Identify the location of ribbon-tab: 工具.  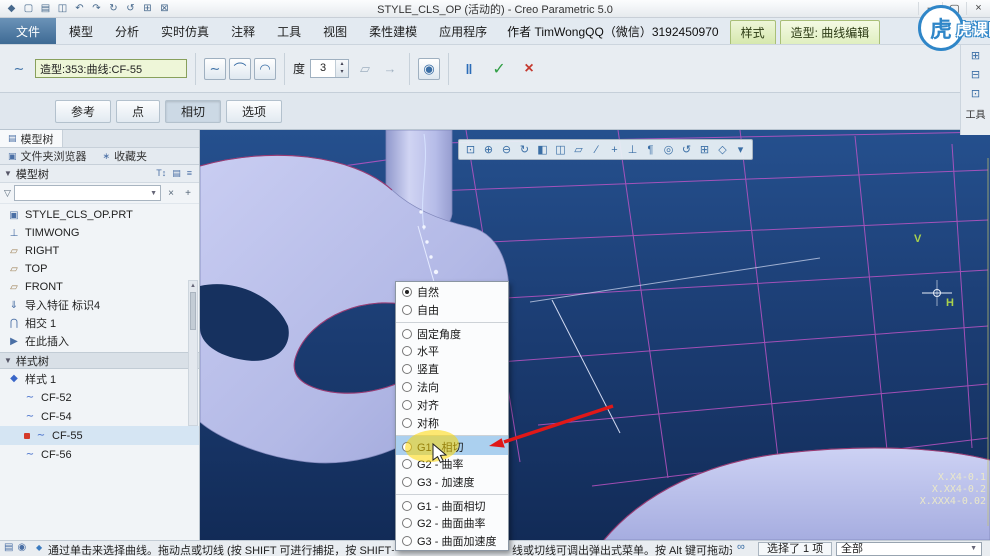
(289, 31).